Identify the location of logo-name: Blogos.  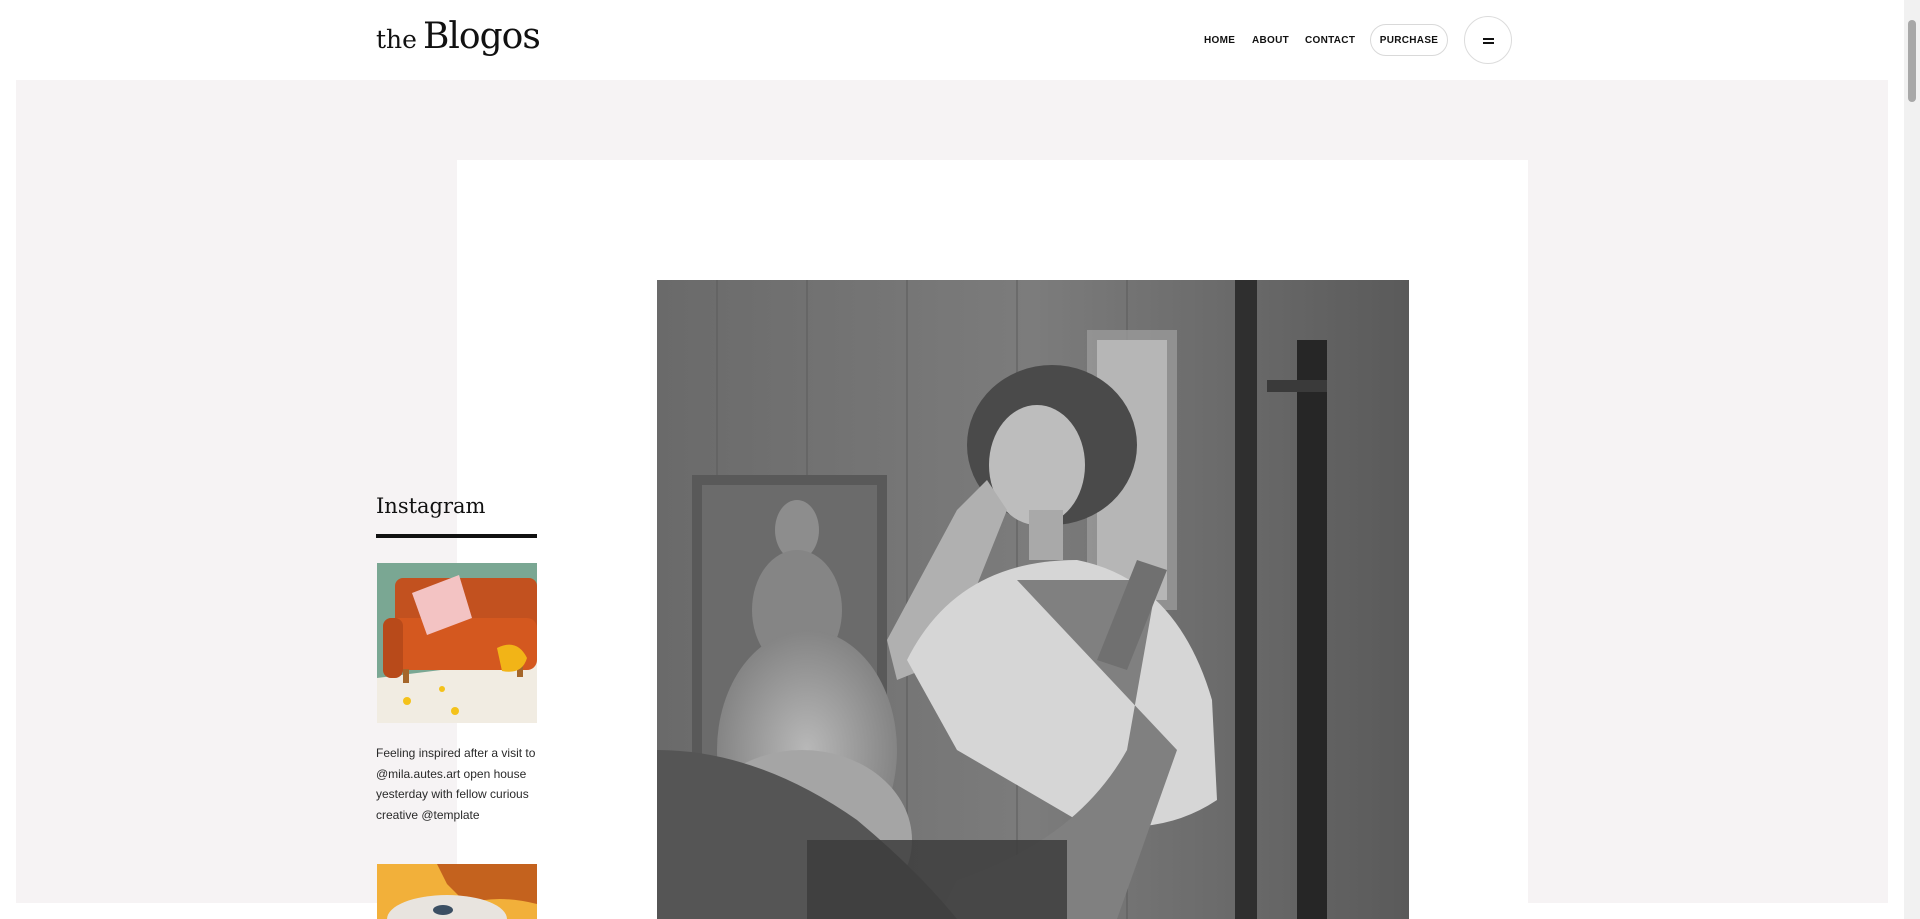
(481, 36).